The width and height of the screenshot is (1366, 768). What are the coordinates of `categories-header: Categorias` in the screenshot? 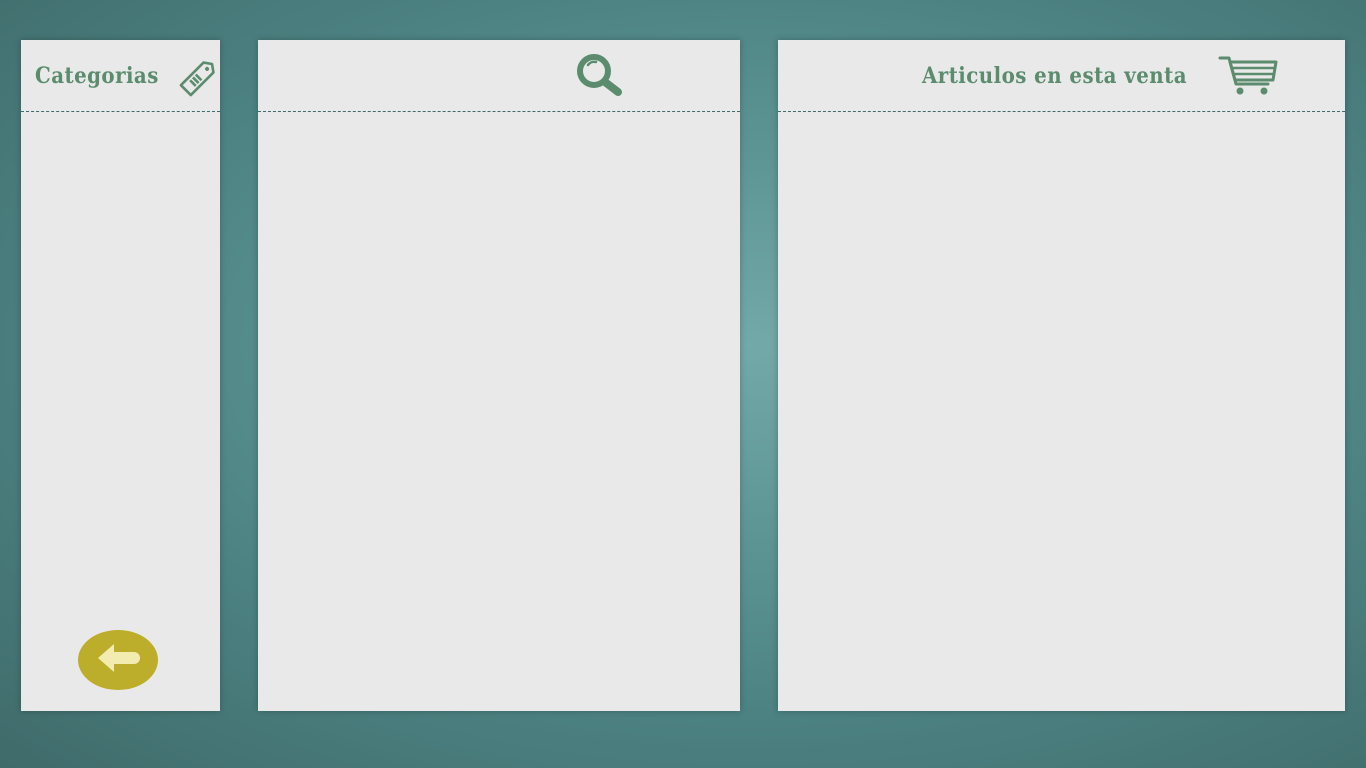 It's located at (120, 76).